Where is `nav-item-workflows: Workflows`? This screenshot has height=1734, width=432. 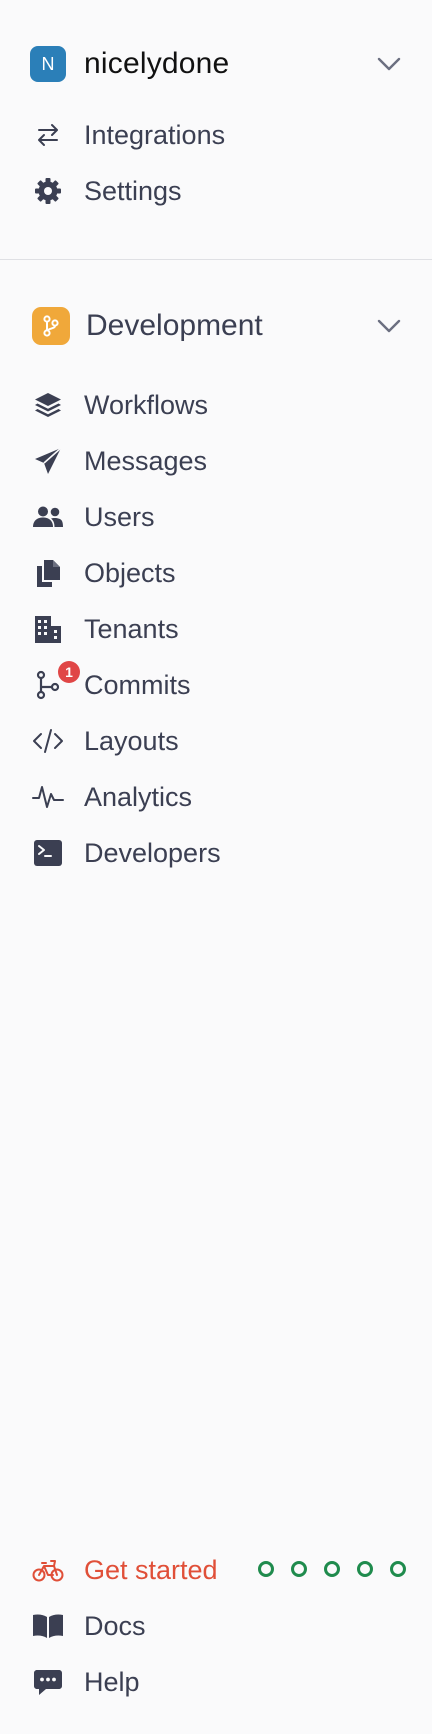 nav-item-workflows: Workflows is located at coordinates (216, 405).